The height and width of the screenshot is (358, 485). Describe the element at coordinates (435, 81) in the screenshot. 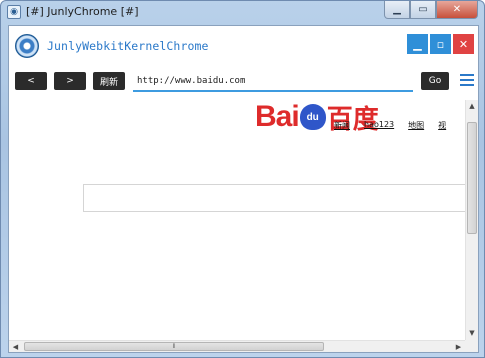

I see `go-button: Go` at that location.